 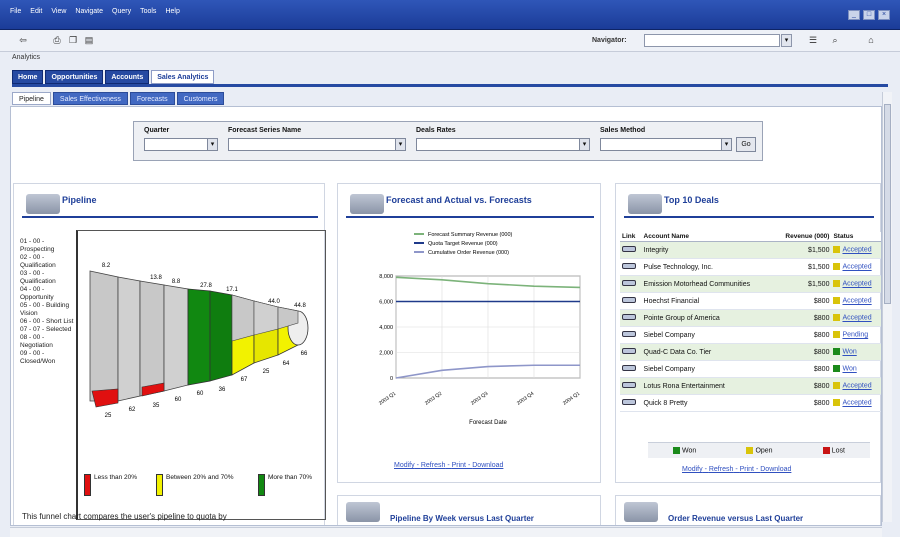 What do you see at coordinates (200, 98) in the screenshot?
I see `tab-customers: Customers` at bounding box center [200, 98].